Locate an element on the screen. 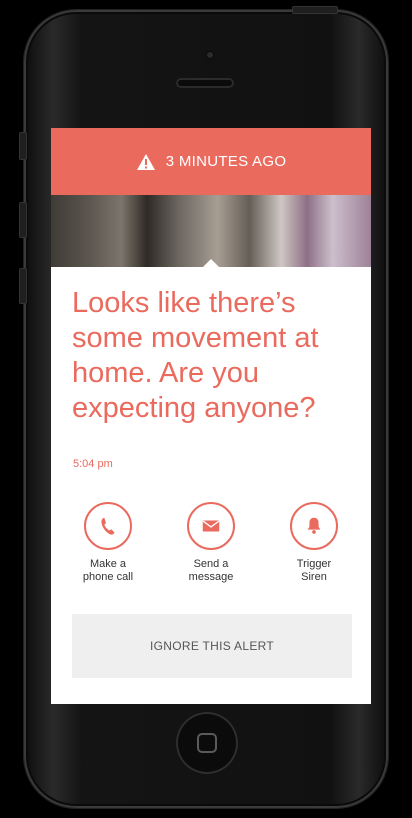  mute-switch is located at coordinates (23, 146).